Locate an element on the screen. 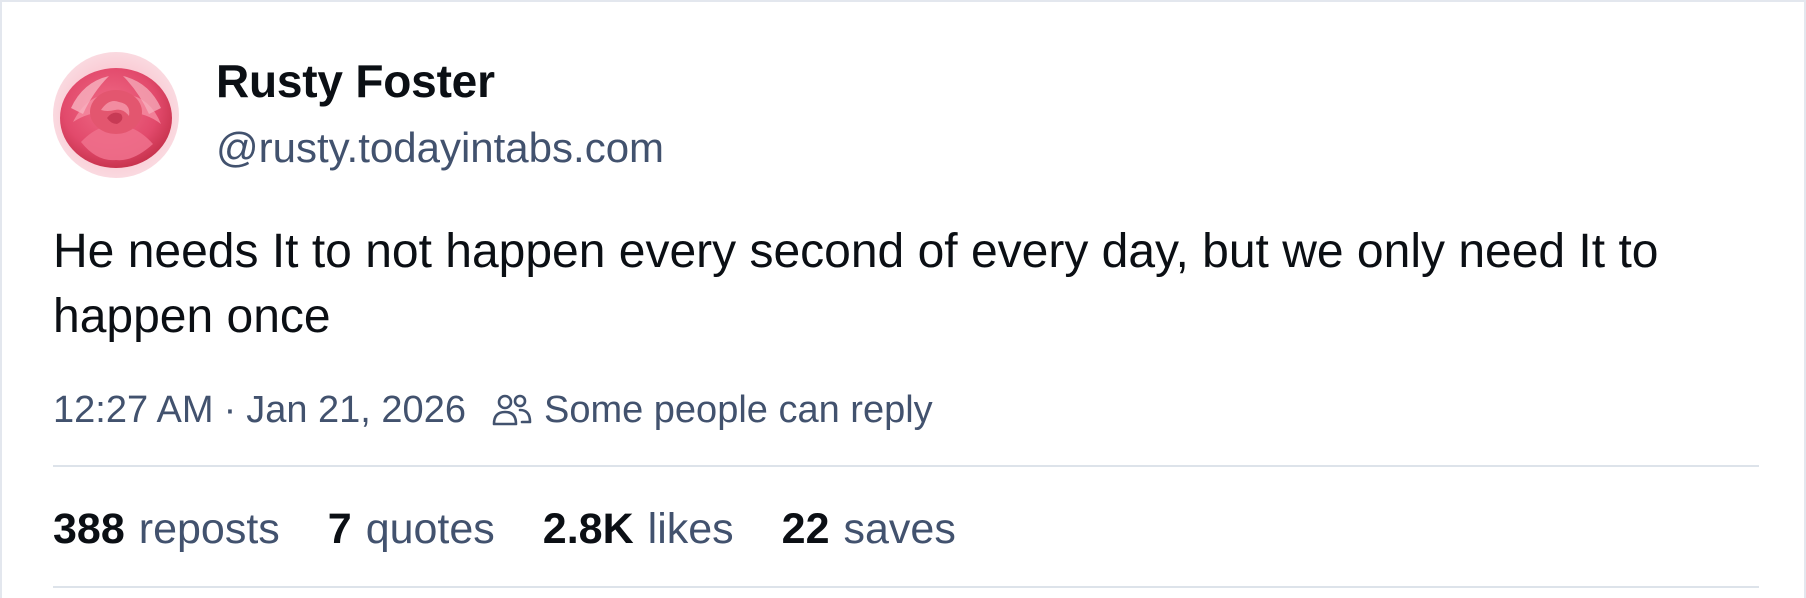 The image size is (1806, 598). quotes-stat: 7 quotes is located at coordinates (411, 529).